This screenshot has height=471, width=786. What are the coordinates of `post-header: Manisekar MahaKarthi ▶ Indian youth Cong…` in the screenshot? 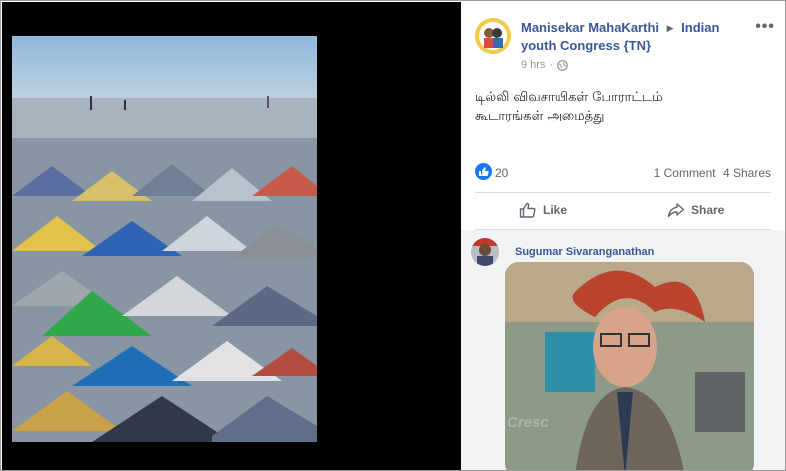 It's located at (625, 48).